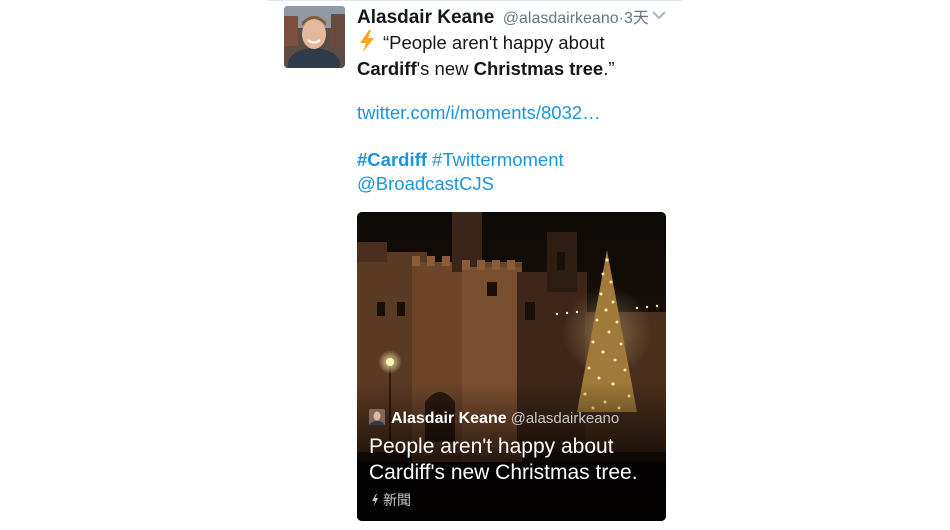 Image resolution: width=950 pixels, height=530 pixels. I want to click on hashtag-cardiff: #Cardiff, so click(392, 159).